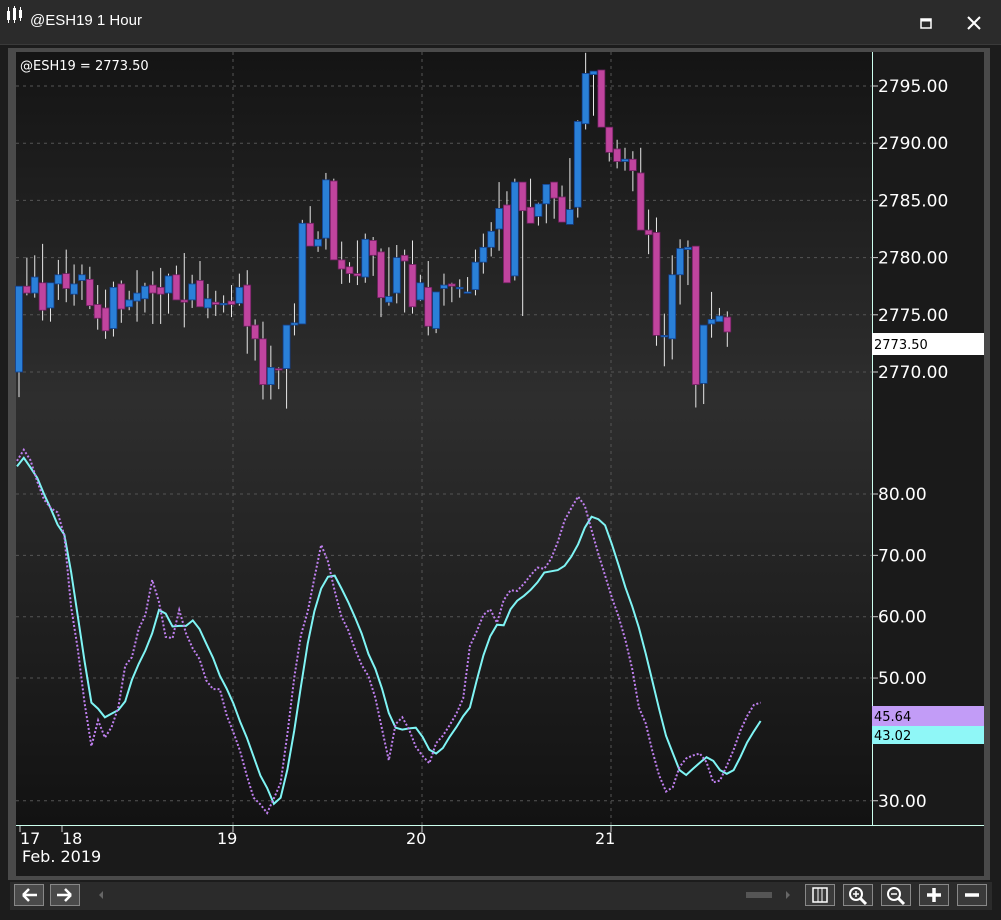  What do you see at coordinates (913, 87) in the screenshot?
I see `y-tick-label: 2795.00` at bounding box center [913, 87].